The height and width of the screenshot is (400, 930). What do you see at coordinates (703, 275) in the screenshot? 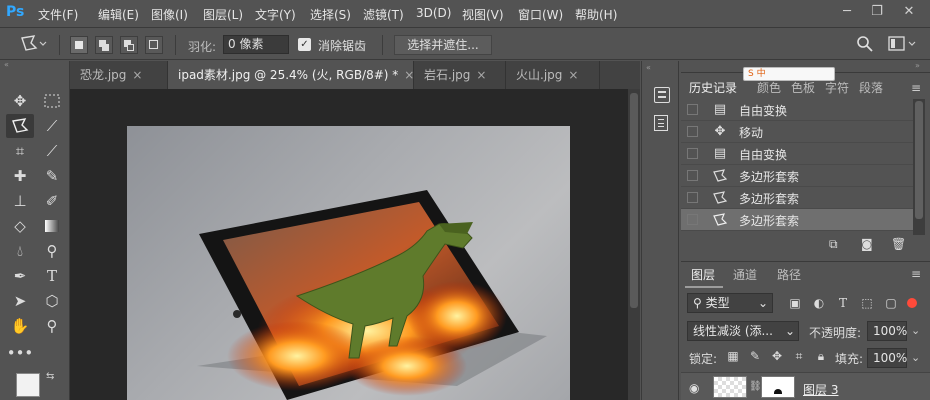
I see `tab-layers: 图层` at bounding box center [703, 275].